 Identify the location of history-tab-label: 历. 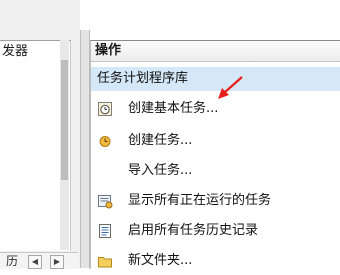
(12, 261).